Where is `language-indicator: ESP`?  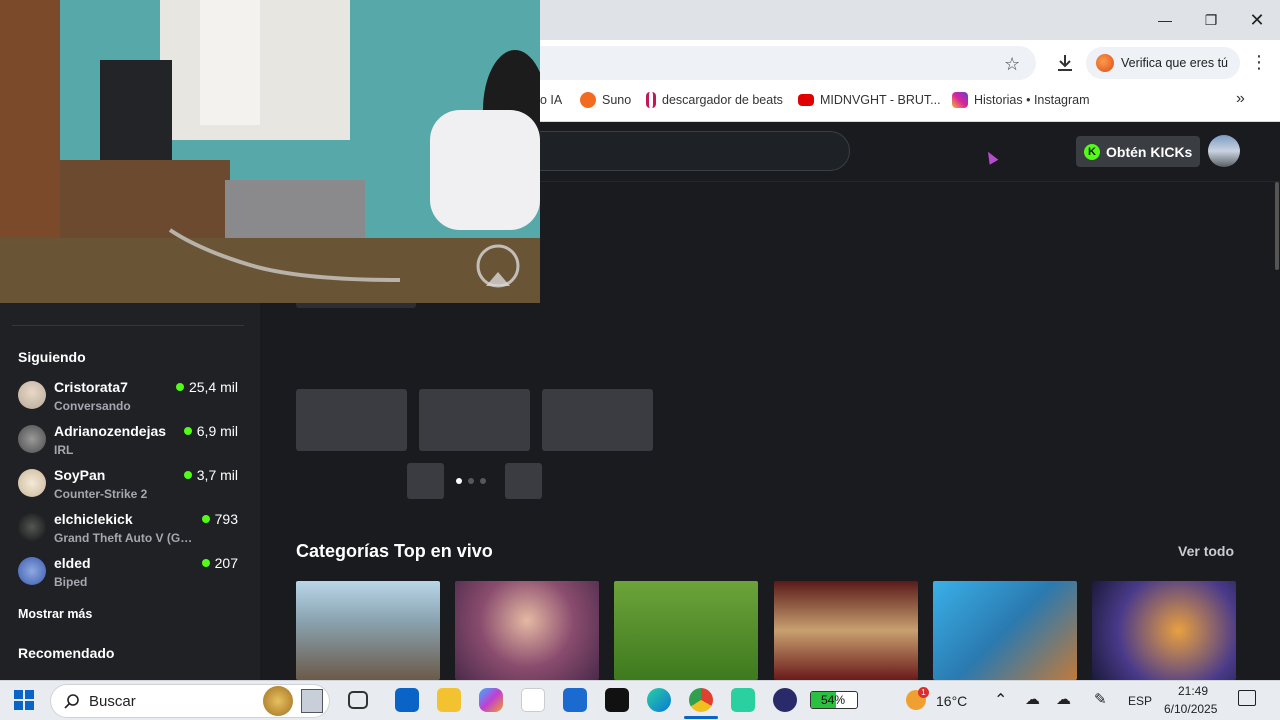 language-indicator: ESP is located at coordinates (1140, 701).